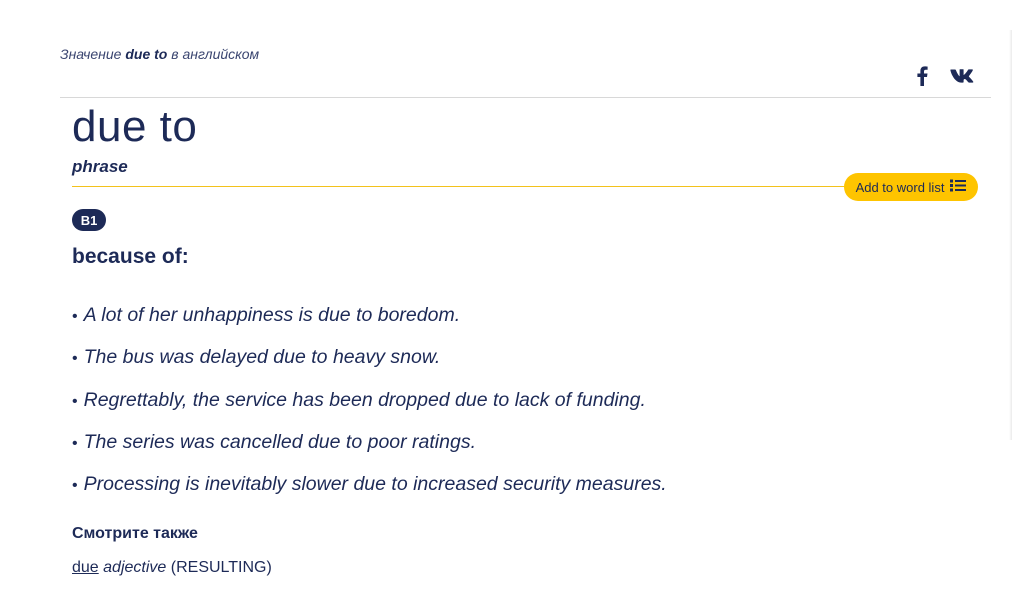 This screenshot has height=602, width=1012. What do you see at coordinates (91, 54) in the screenshot?
I see `breadcrumb-prefix: Значение` at bounding box center [91, 54].